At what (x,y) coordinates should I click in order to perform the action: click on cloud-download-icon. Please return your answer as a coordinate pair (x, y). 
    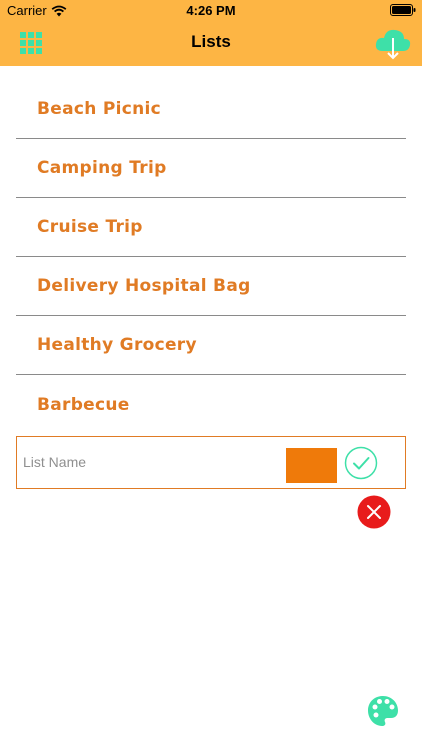
    Looking at the image, I should click on (393, 43).